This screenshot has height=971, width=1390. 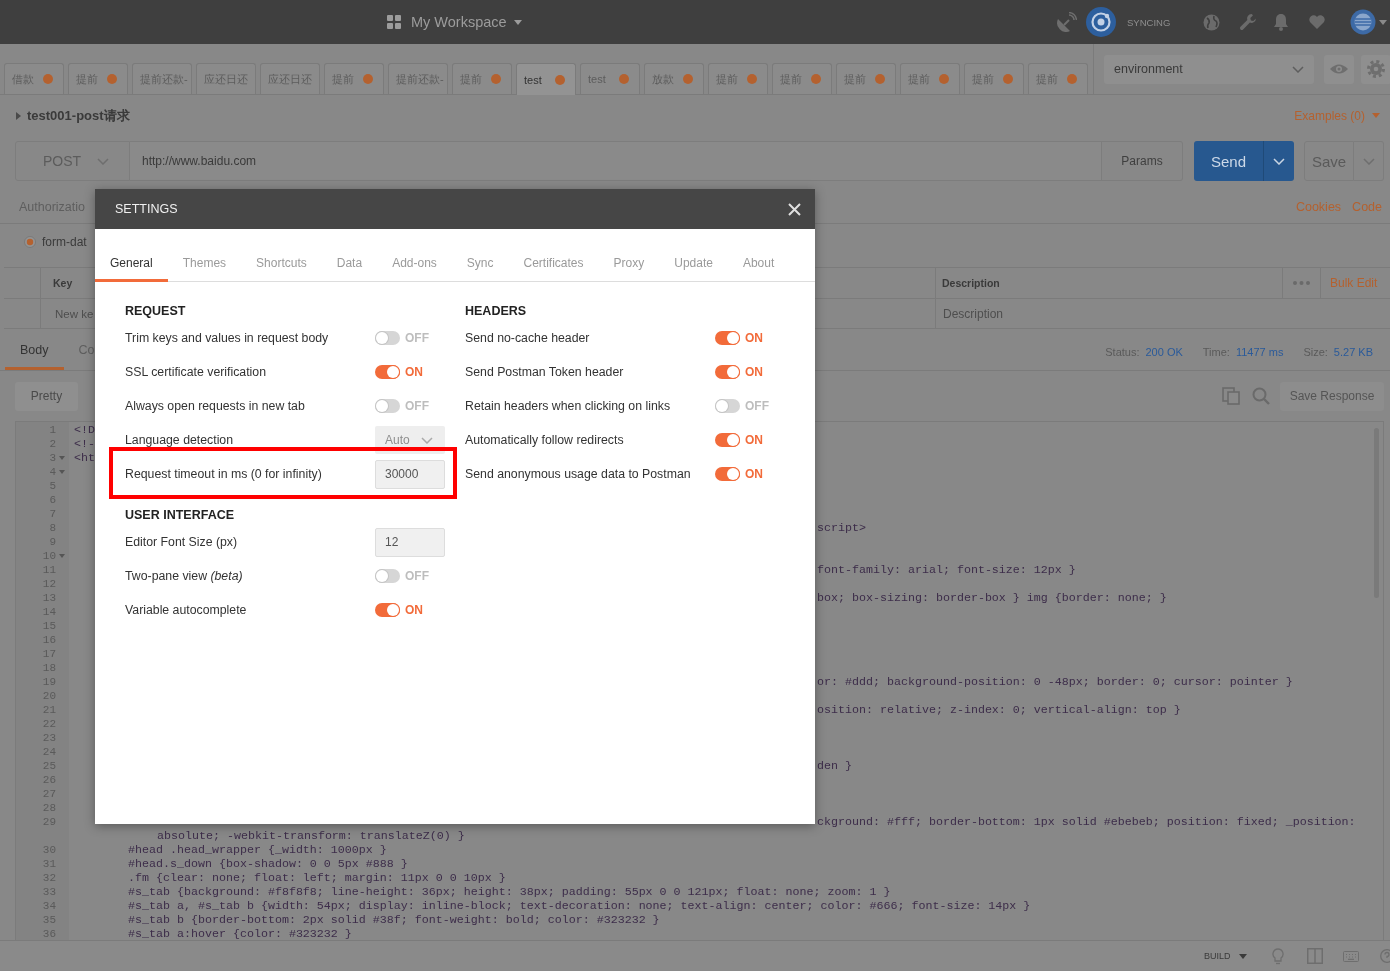 What do you see at coordinates (184, 576) in the screenshot?
I see `setting-label: Two-pane view (beta)` at bounding box center [184, 576].